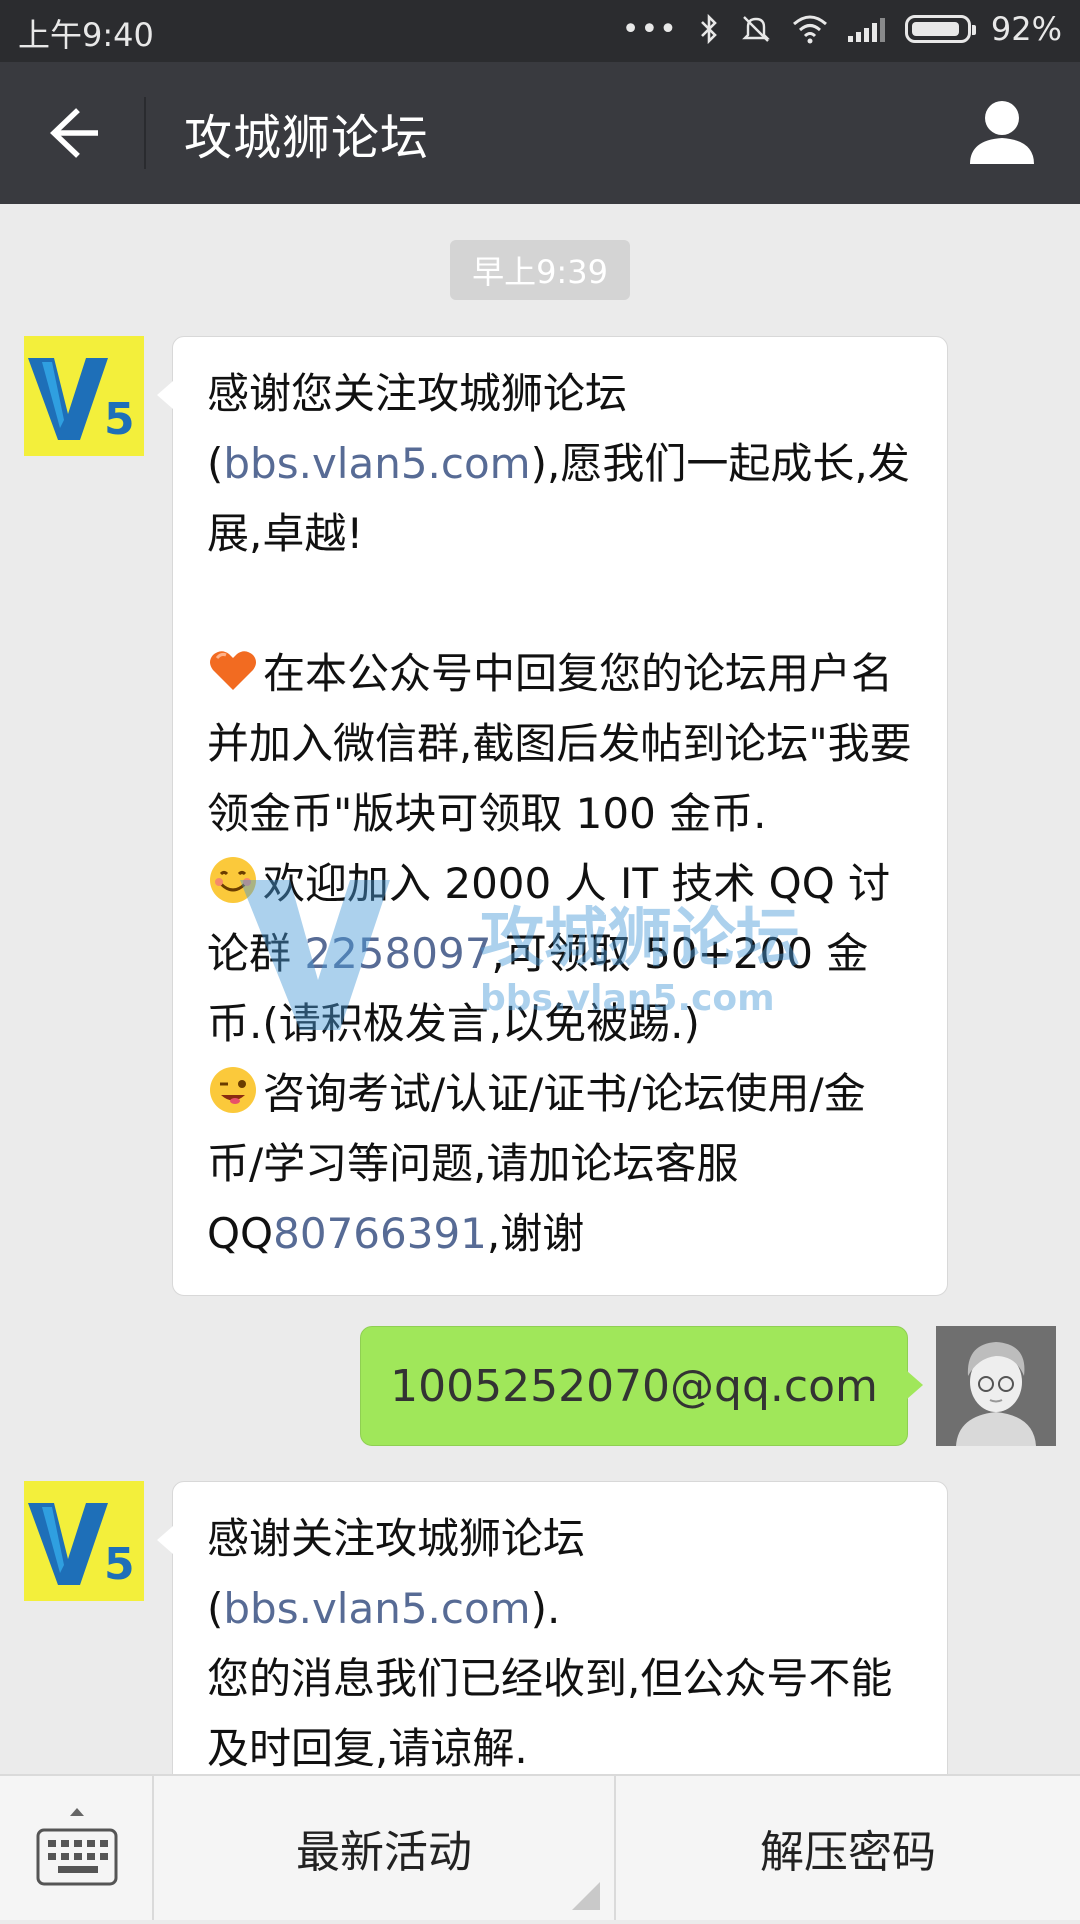  What do you see at coordinates (848, 1852) in the screenshot?
I see `menu-label: 解压密码` at bounding box center [848, 1852].